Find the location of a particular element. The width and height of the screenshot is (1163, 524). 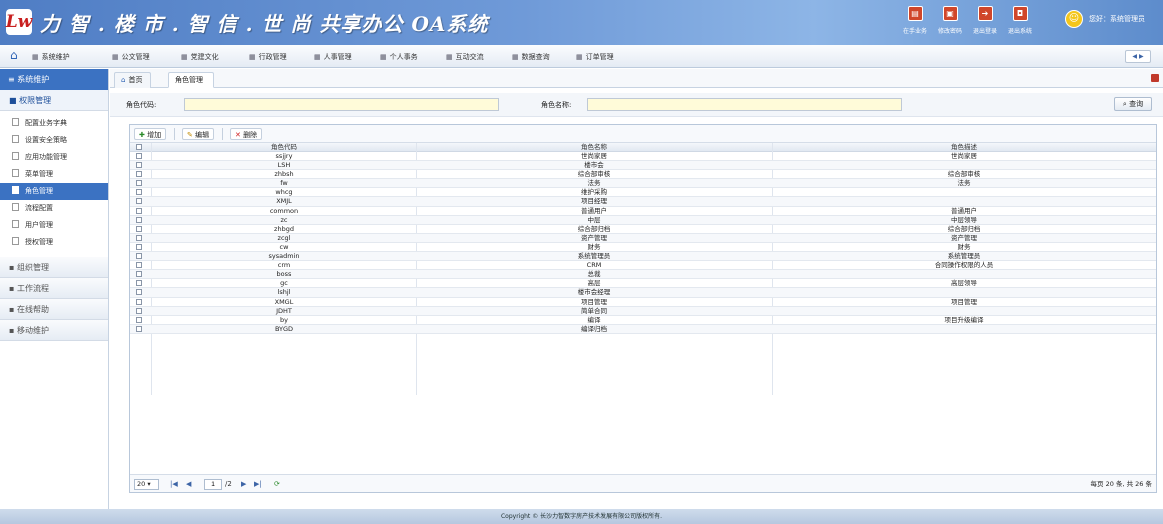

first-page-icon: |◀ is located at coordinates (174, 484).